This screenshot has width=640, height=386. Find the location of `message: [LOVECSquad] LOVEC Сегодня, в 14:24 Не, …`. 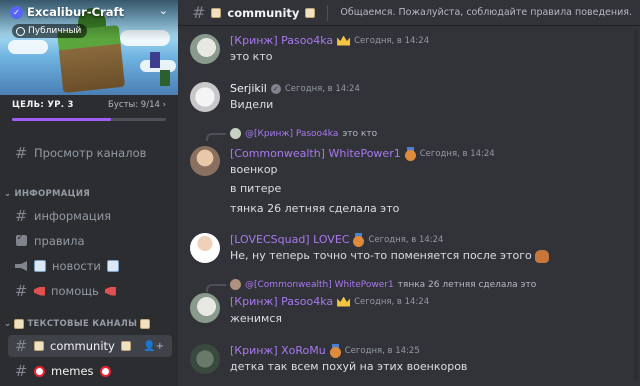

message: [LOVECSquad] LOVEC Сегодня, в 14:24 Не, … is located at coordinates (410, 251).